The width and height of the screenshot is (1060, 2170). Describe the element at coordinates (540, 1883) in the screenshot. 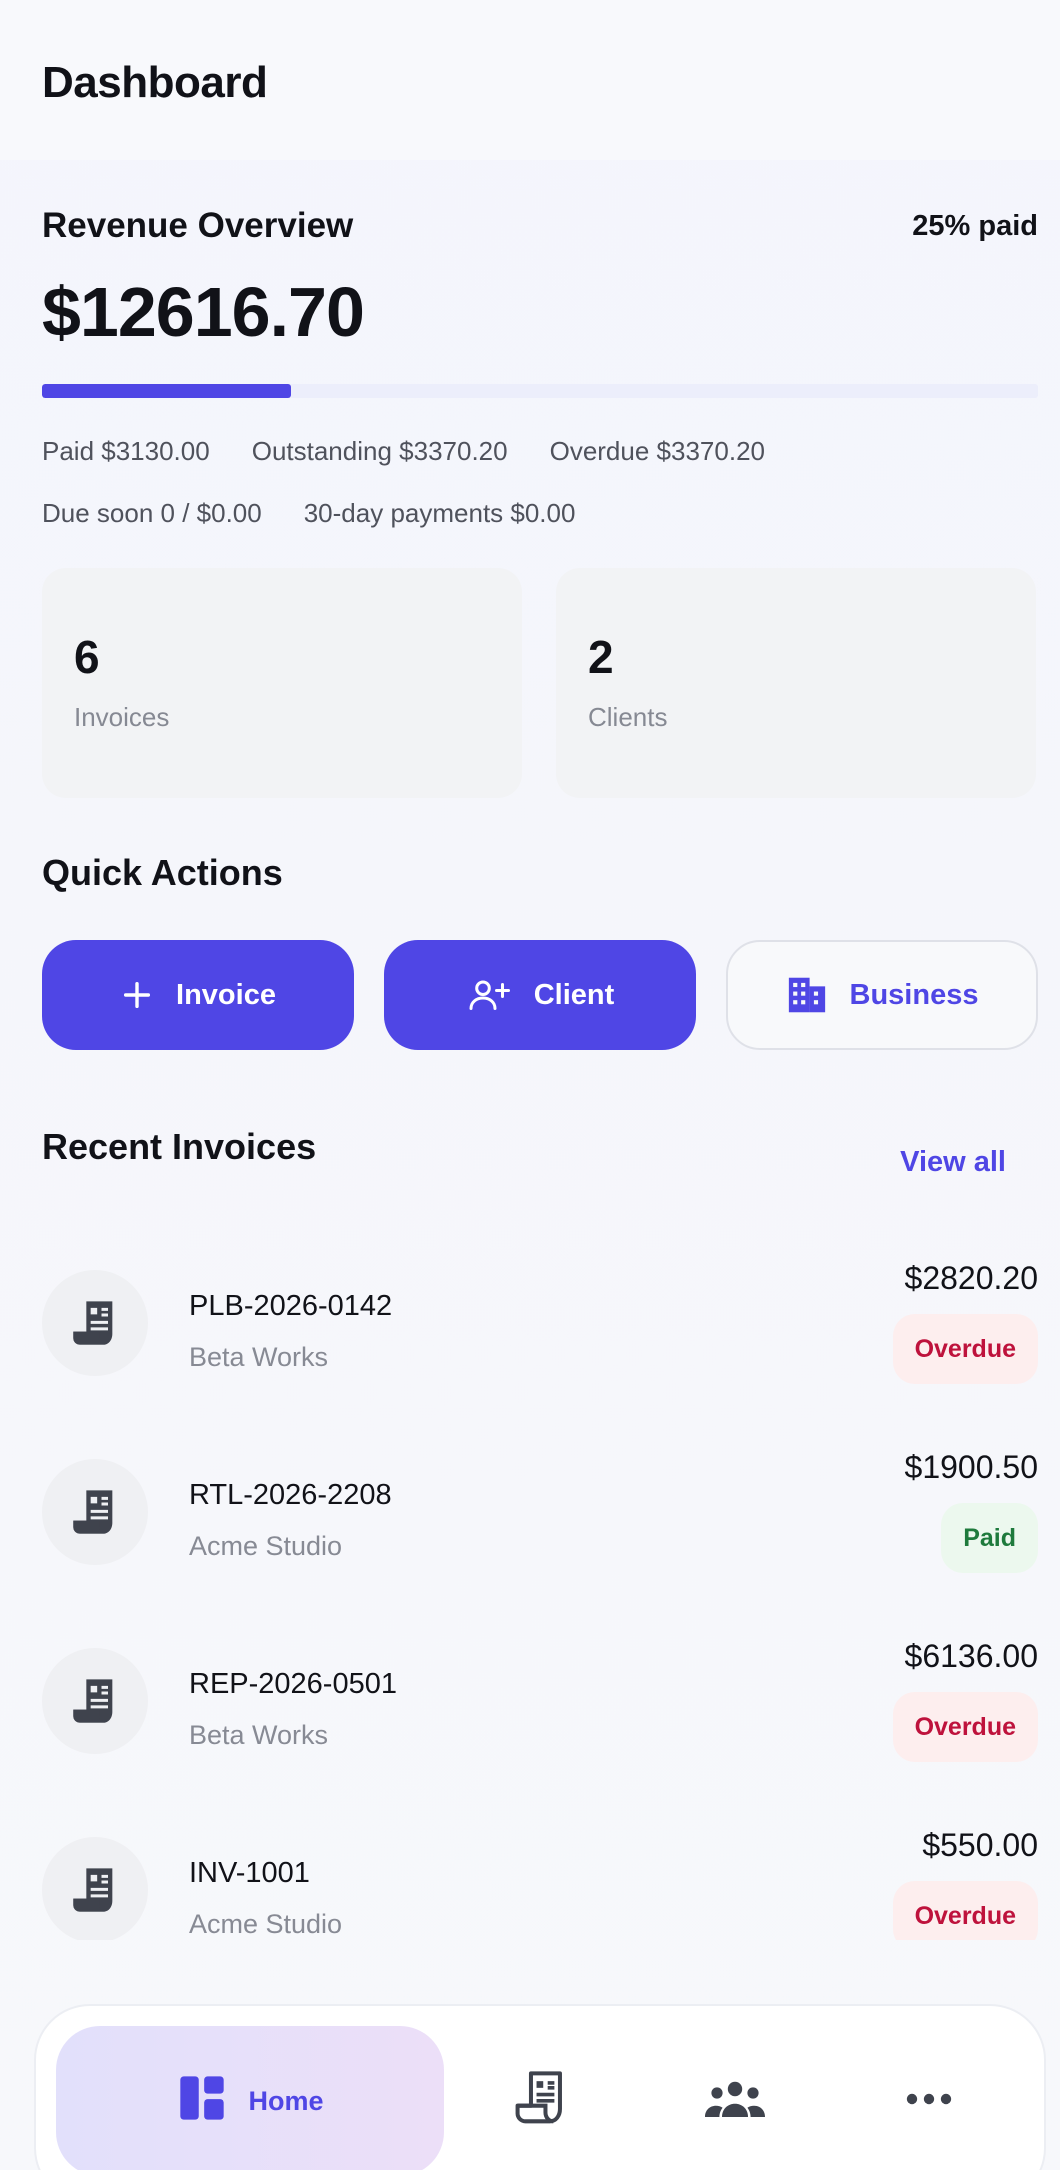

I see `invoice-row: INV-1001 Acme Studio $550.00 Overdue` at that location.